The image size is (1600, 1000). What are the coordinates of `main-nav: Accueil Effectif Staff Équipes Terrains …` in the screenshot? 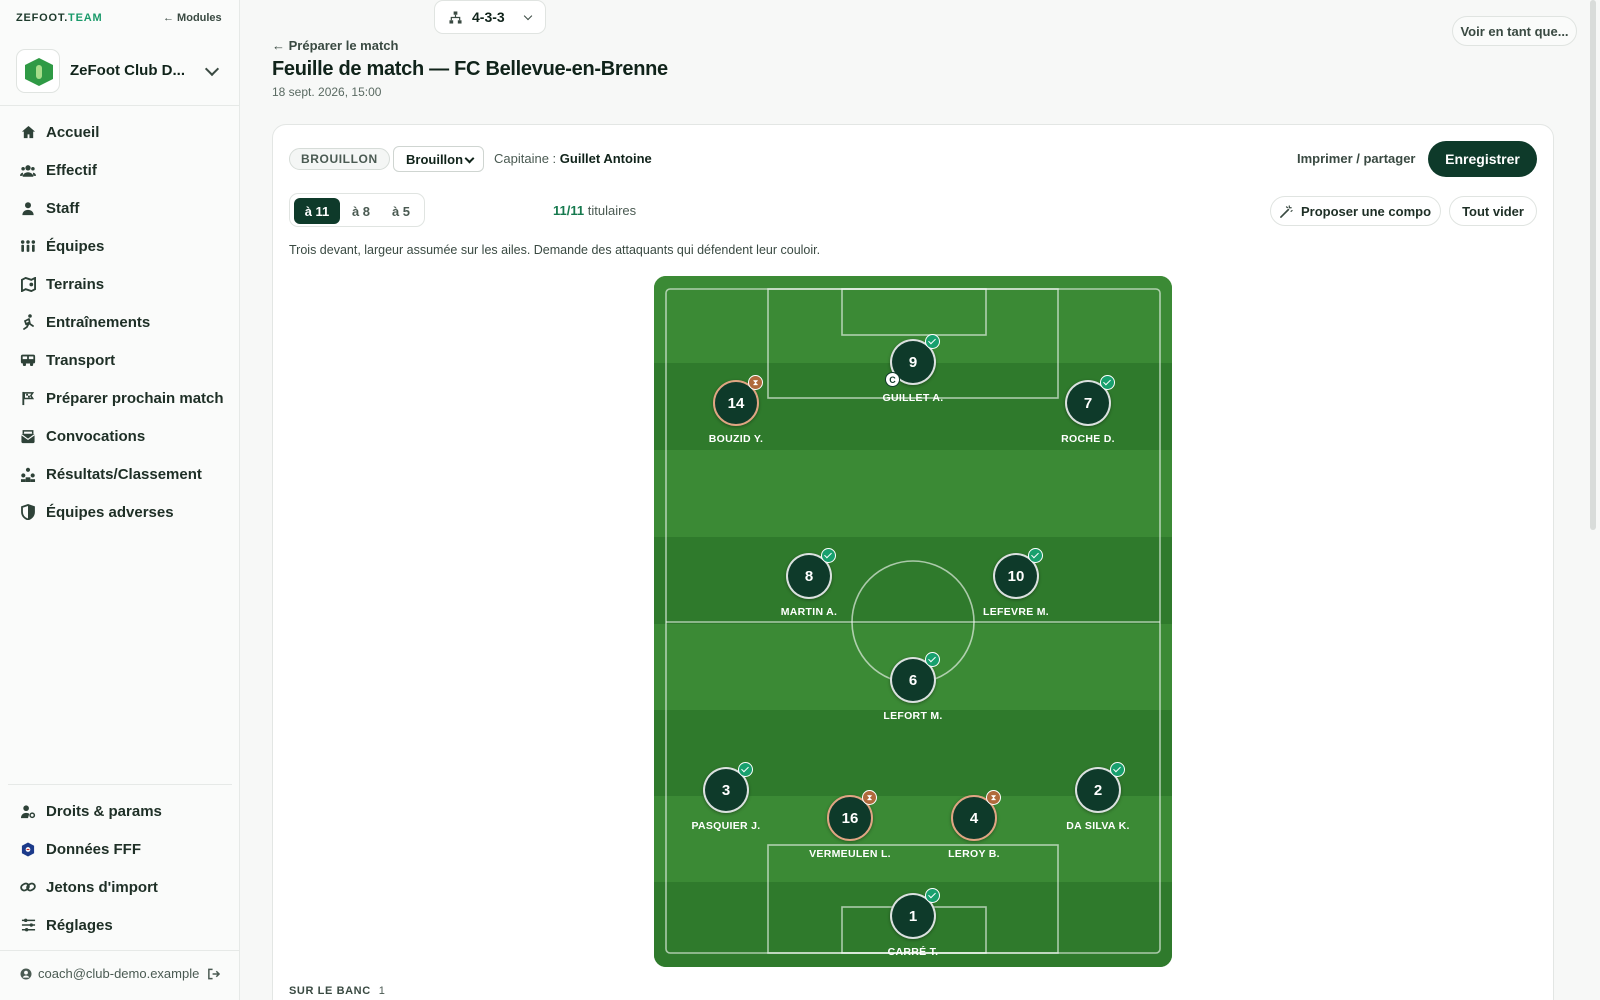 It's located at (120, 322).